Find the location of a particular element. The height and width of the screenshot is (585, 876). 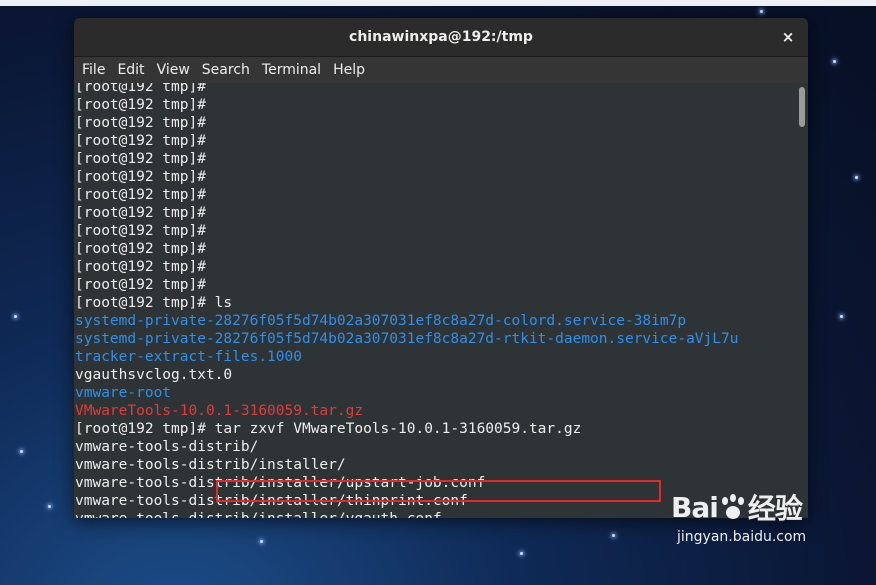

menu-terminal: Terminal is located at coordinates (291, 70).